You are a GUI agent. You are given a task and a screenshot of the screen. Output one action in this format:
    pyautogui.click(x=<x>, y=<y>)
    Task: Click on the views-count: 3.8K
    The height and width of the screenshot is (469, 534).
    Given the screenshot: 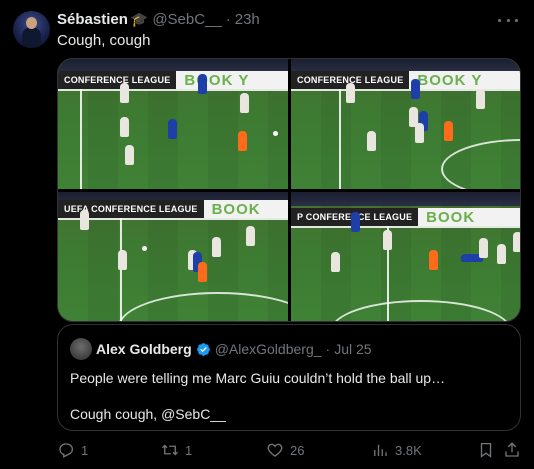 What is the action you would take?
    pyautogui.click(x=408, y=450)
    